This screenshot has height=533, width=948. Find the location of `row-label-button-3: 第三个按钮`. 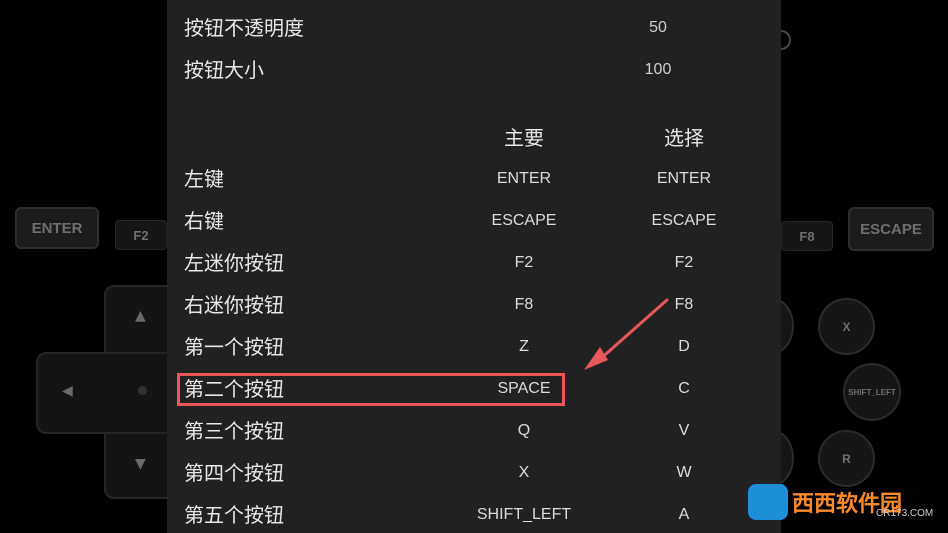

row-label-button-3: 第三个按钮 is located at coordinates (234, 431).